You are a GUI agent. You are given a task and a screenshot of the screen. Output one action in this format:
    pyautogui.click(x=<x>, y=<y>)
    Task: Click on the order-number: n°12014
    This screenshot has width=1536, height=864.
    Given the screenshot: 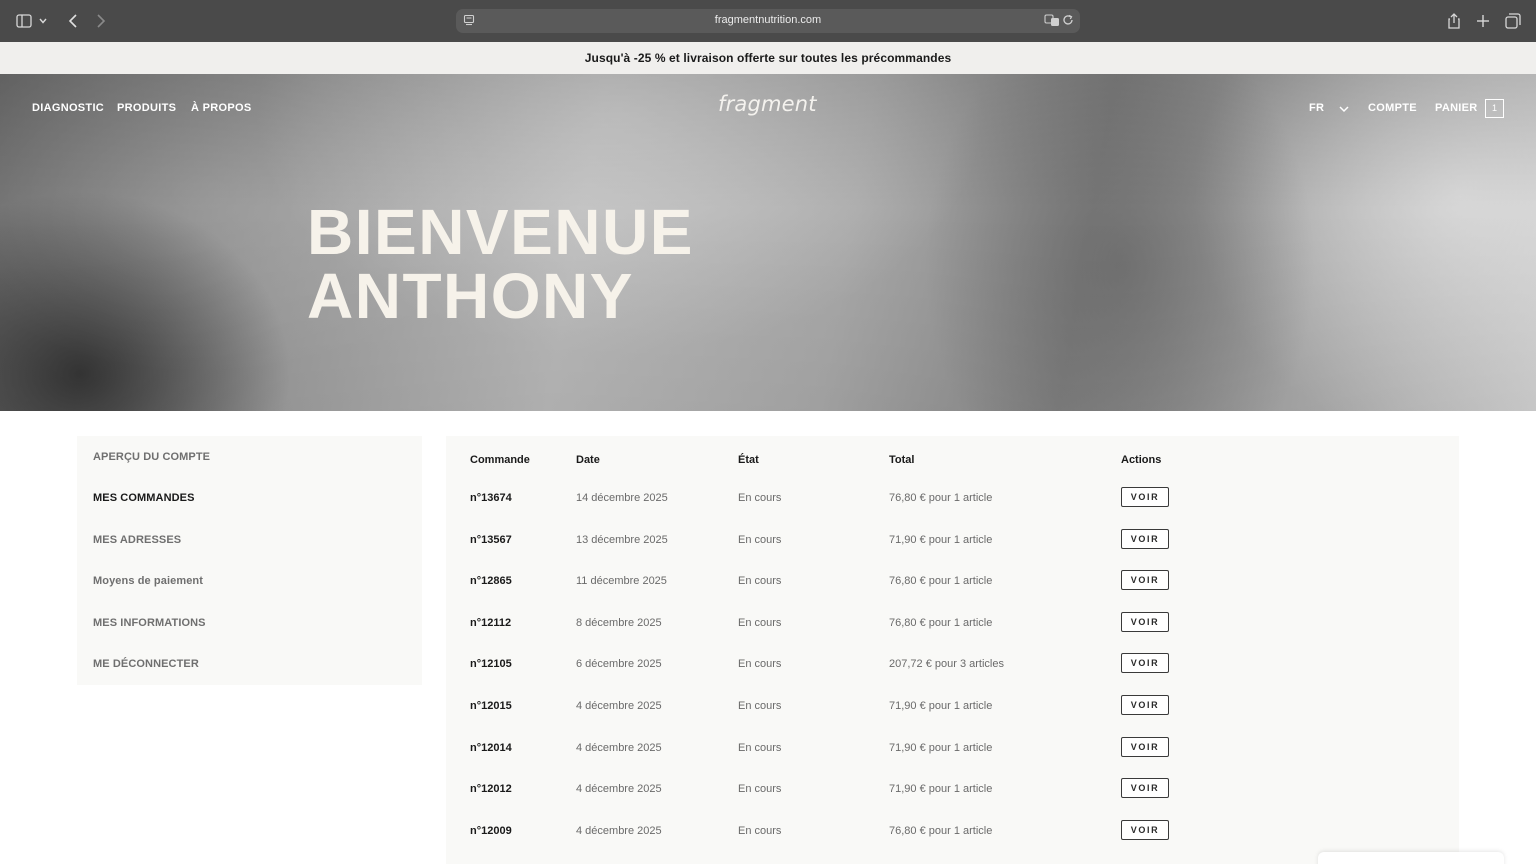 What is the action you would take?
    pyautogui.click(x=491, y=748)
    